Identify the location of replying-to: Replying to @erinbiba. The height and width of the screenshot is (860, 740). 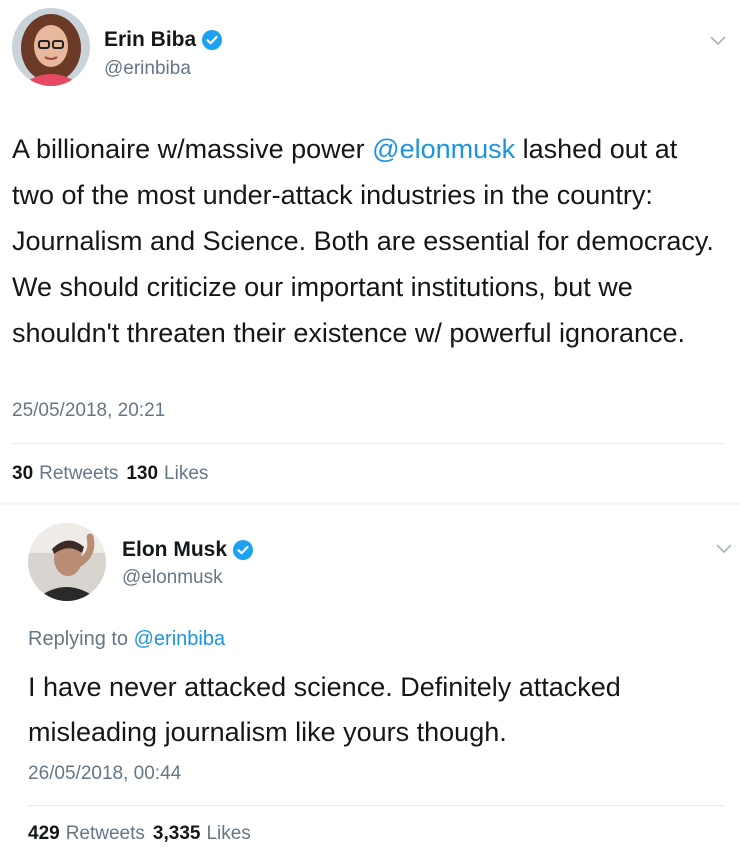
(126, 639).